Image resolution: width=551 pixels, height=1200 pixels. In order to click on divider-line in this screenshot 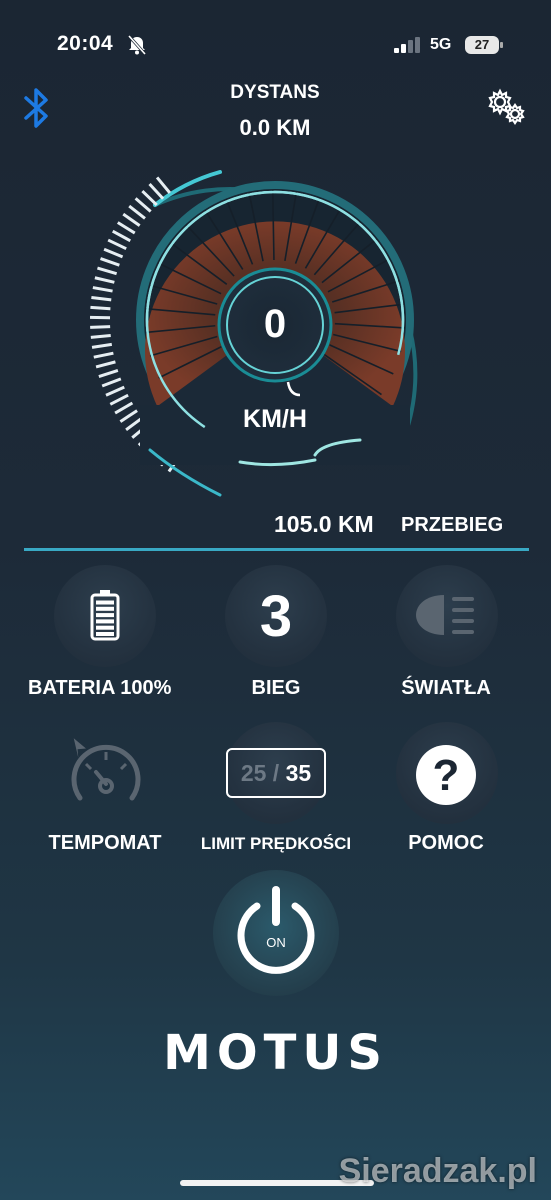, I will do `click(276, 549)`.